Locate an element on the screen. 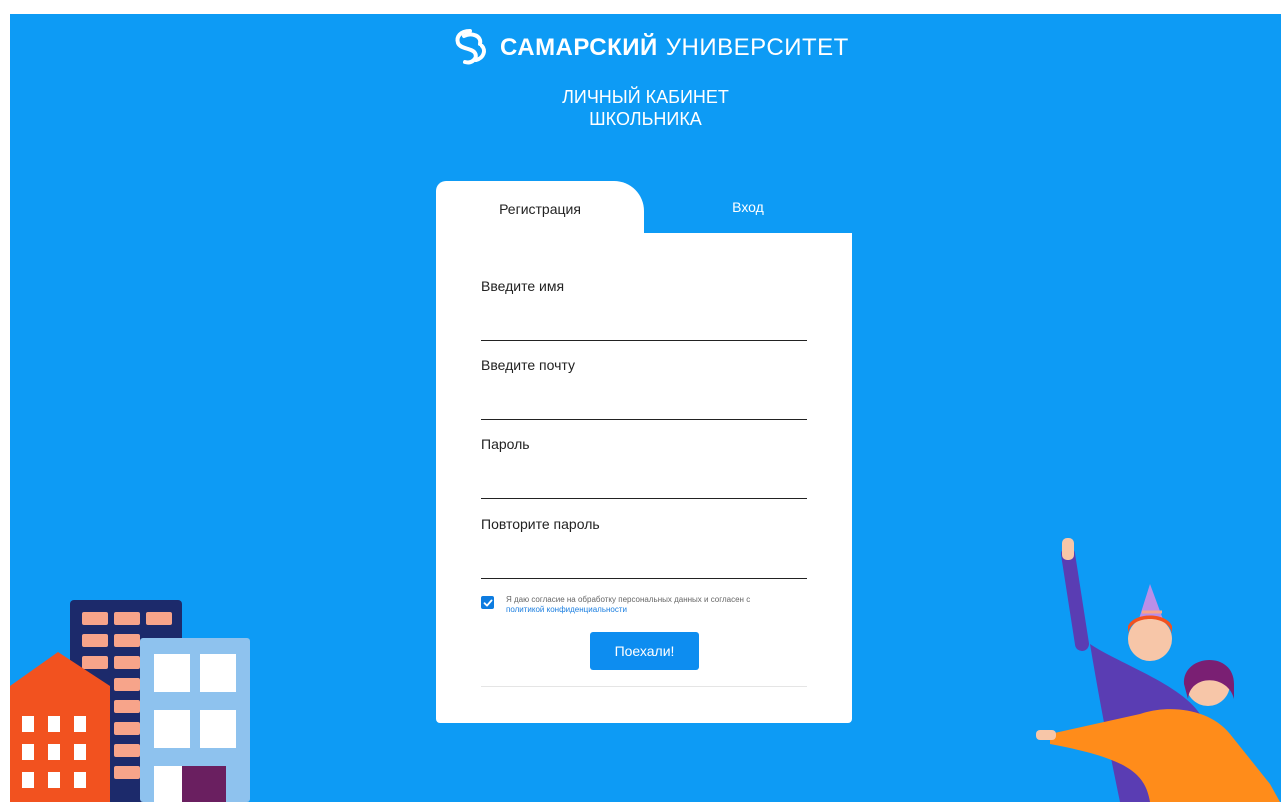 This screenshot has height=802, width=1281. check-icon is located at coordinates (487, 602).